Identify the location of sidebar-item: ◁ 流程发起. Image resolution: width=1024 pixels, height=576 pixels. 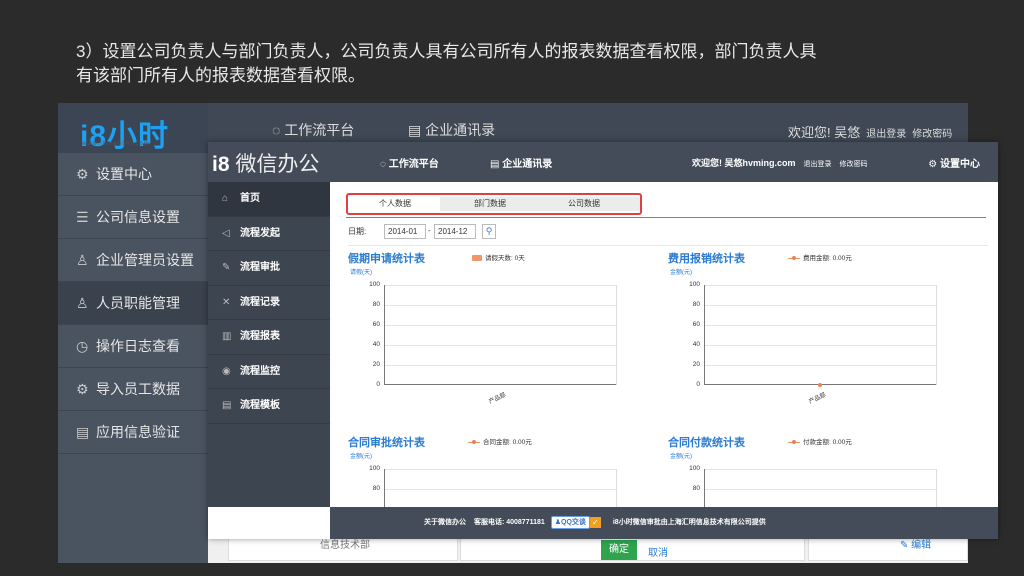
(269, 234).